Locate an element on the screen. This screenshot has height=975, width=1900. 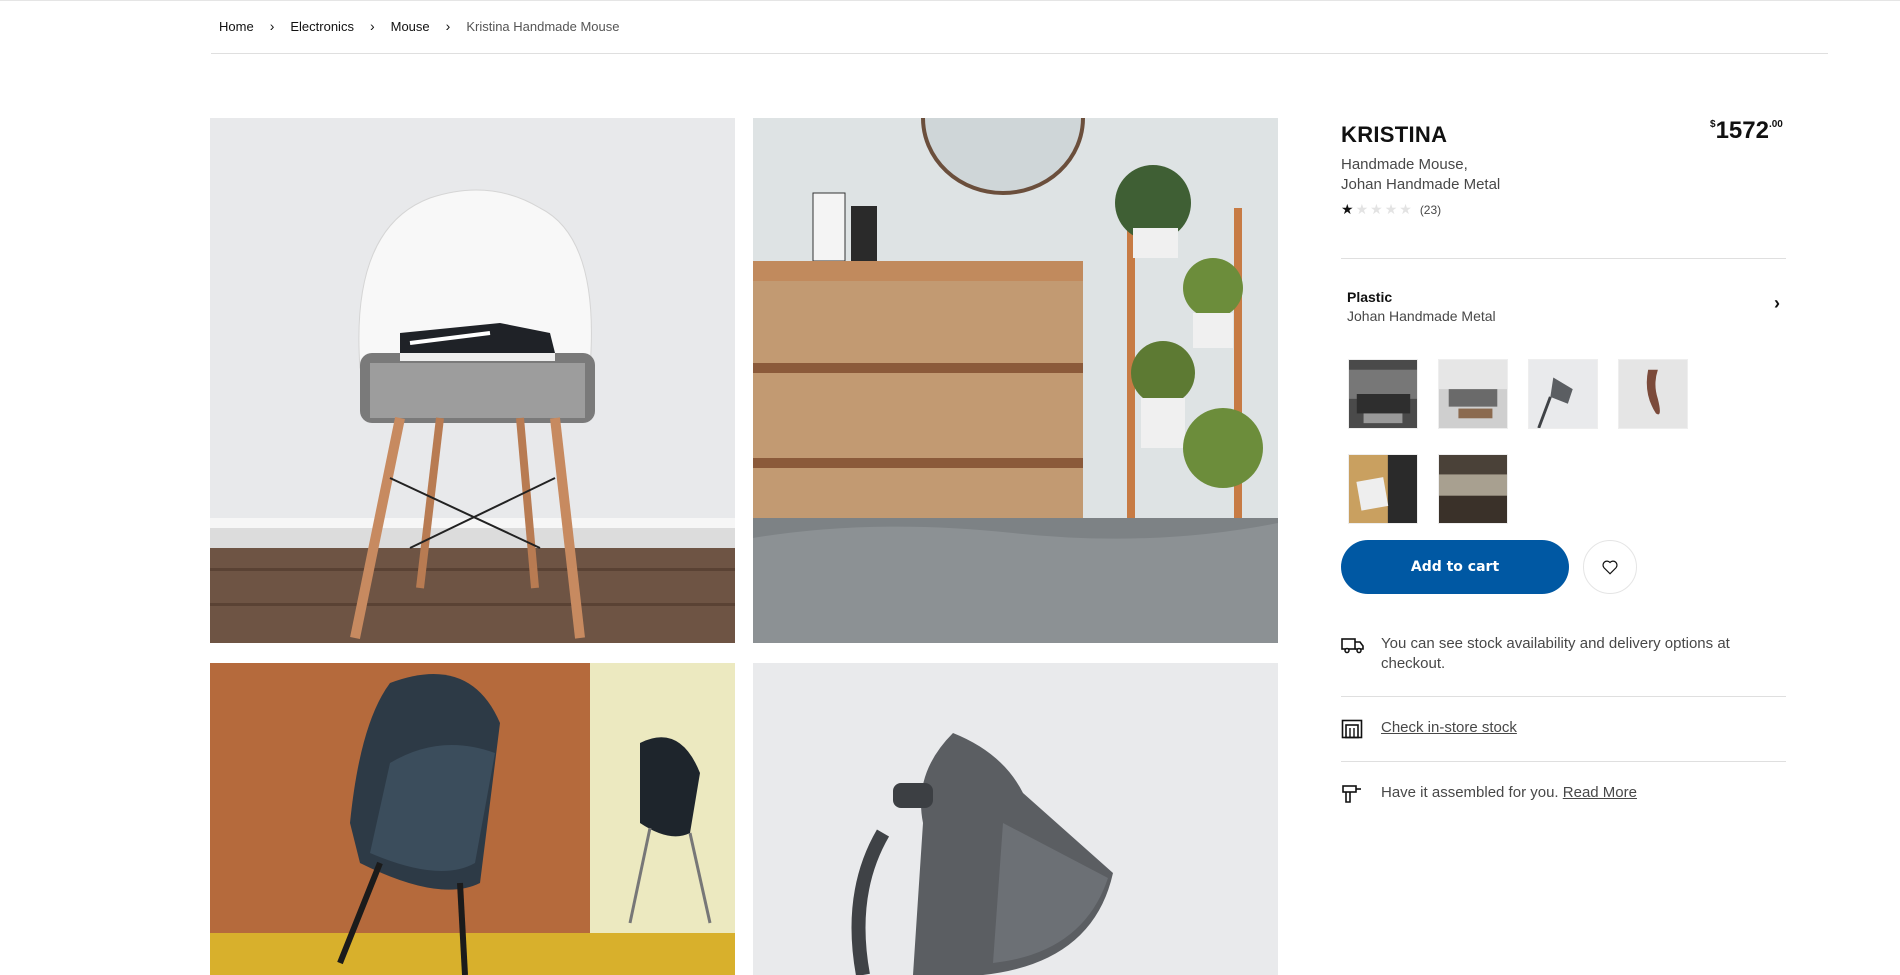
product-subtitle-line2: Johan Handmade Metal is located at coordinates (1421, 184).